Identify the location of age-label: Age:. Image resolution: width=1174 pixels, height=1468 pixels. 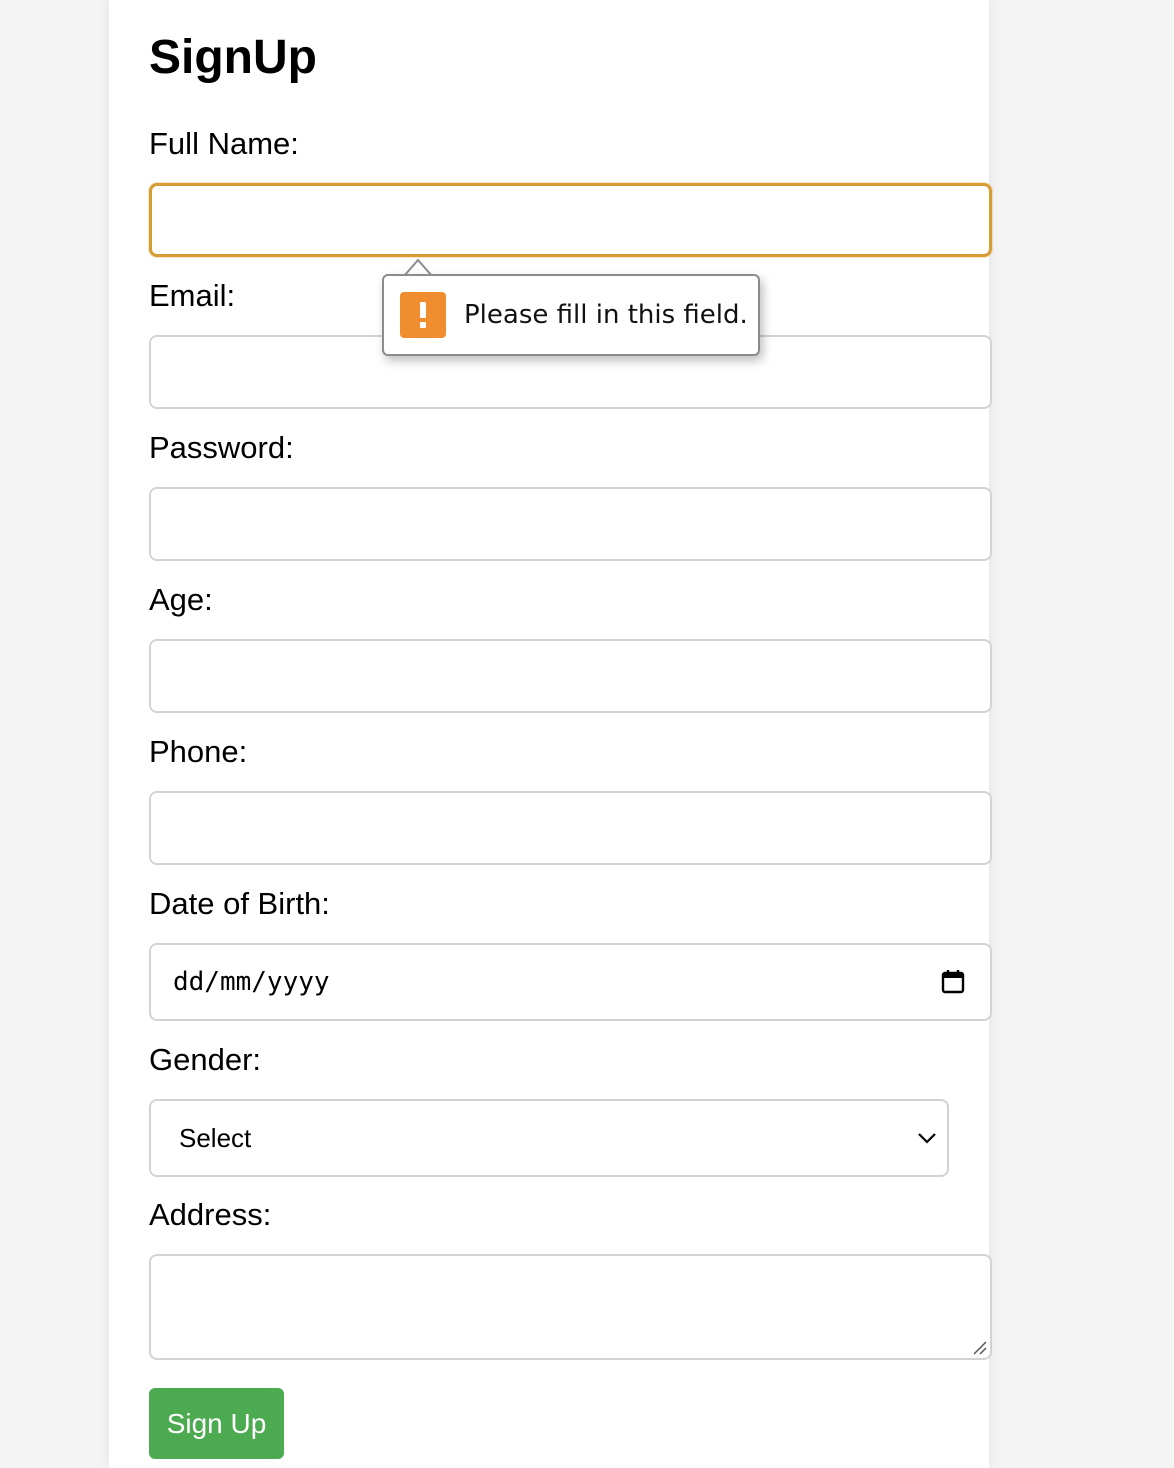
(181, 599).